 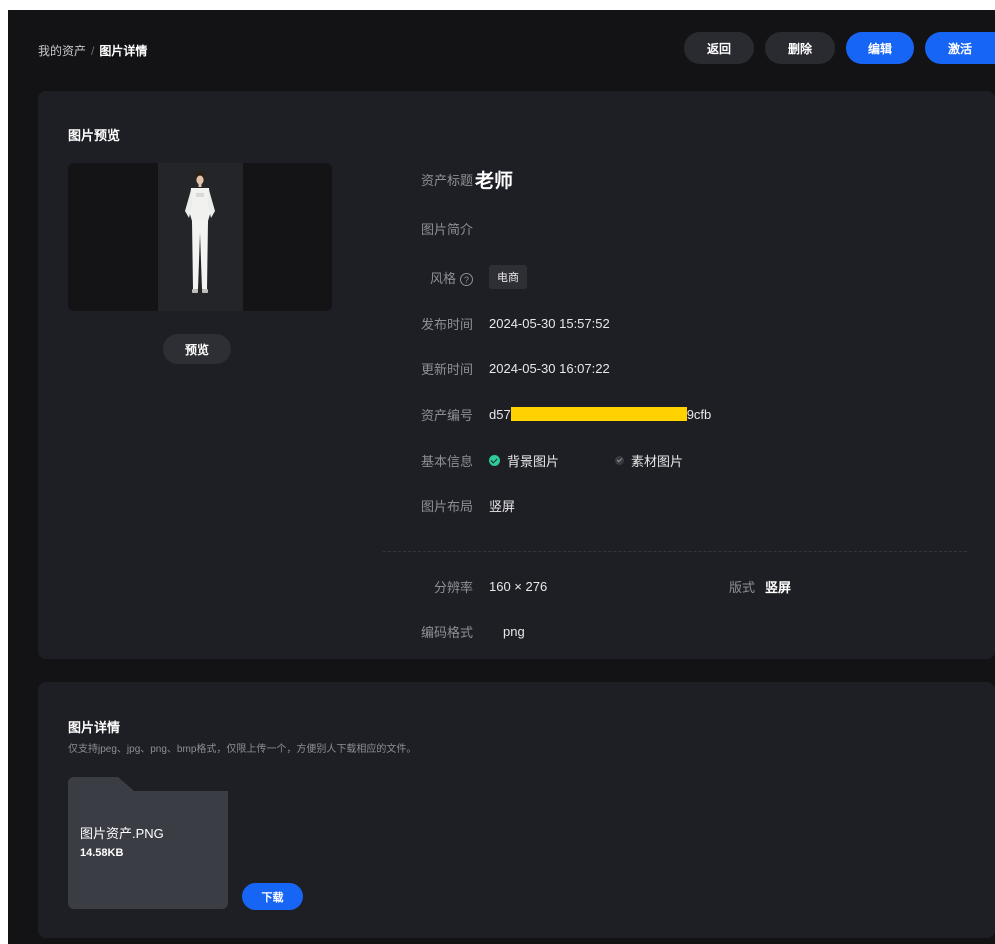 I want to click on question-circle-icon: ?, so click(x=466, y=279).